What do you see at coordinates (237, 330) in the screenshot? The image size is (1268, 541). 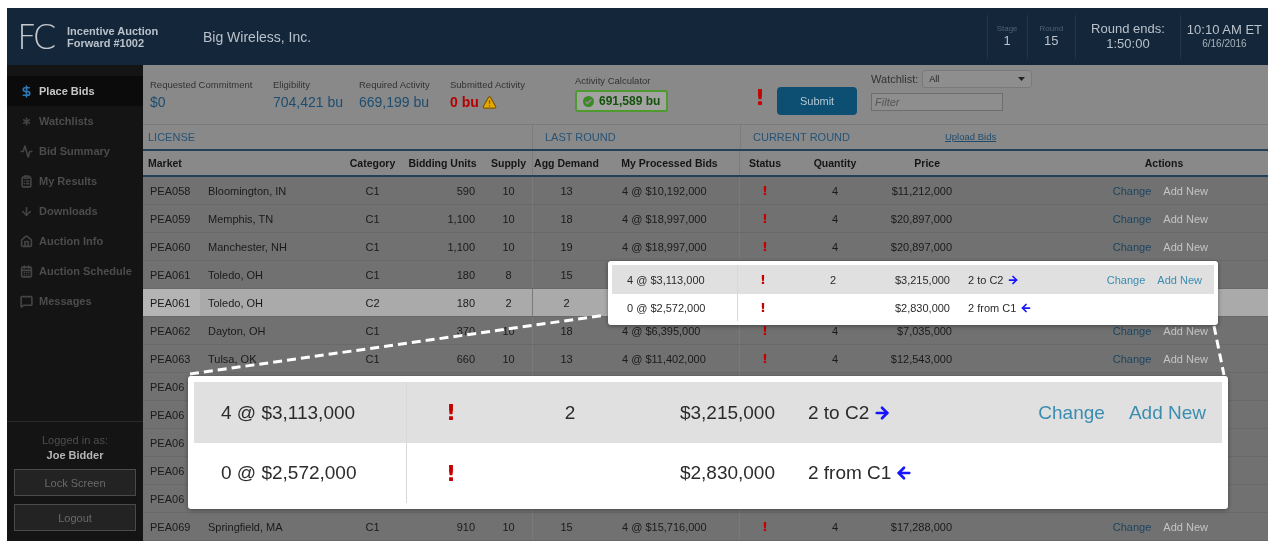 I see `table-cell: Dayton, OH` at bounding box center [237, 330].